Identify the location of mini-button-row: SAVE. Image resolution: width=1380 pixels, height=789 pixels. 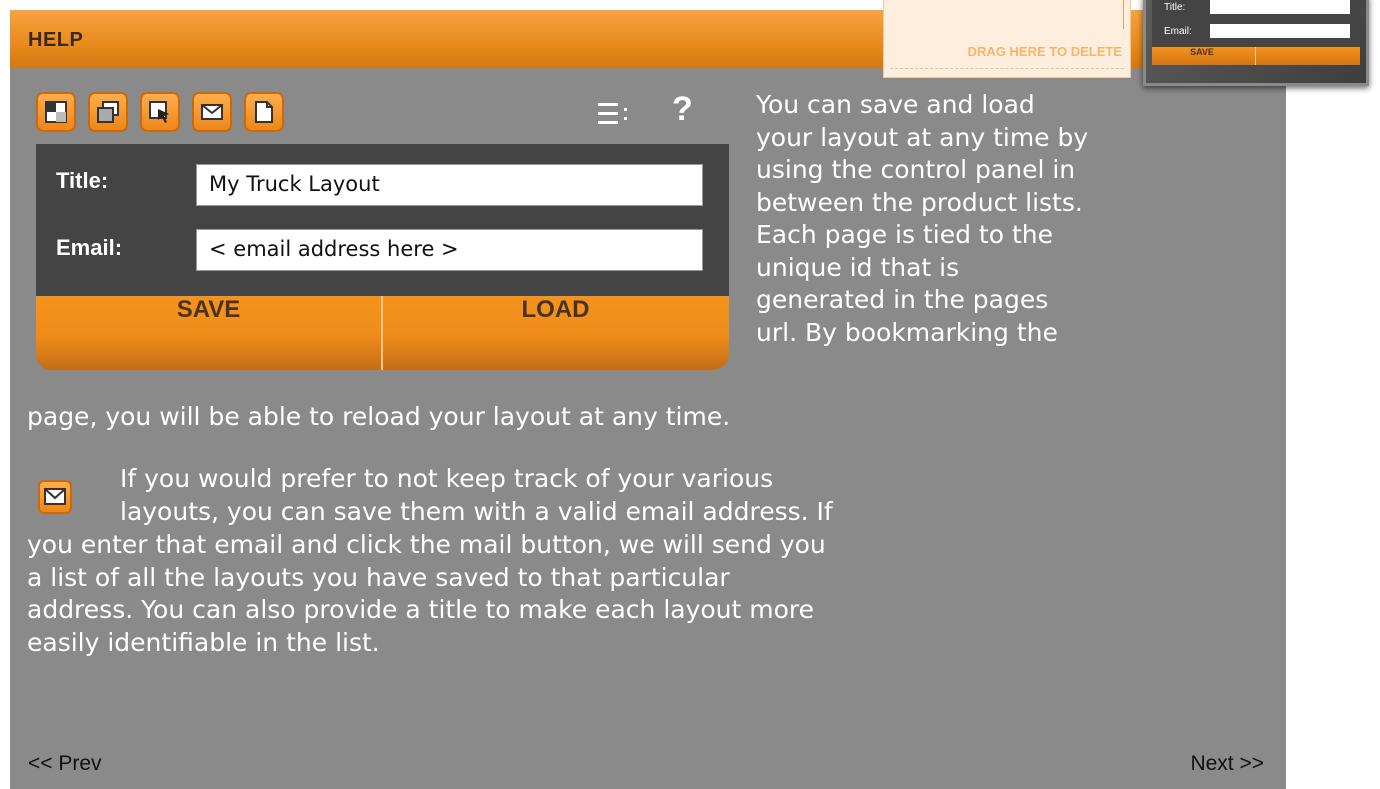
(1256, 56).